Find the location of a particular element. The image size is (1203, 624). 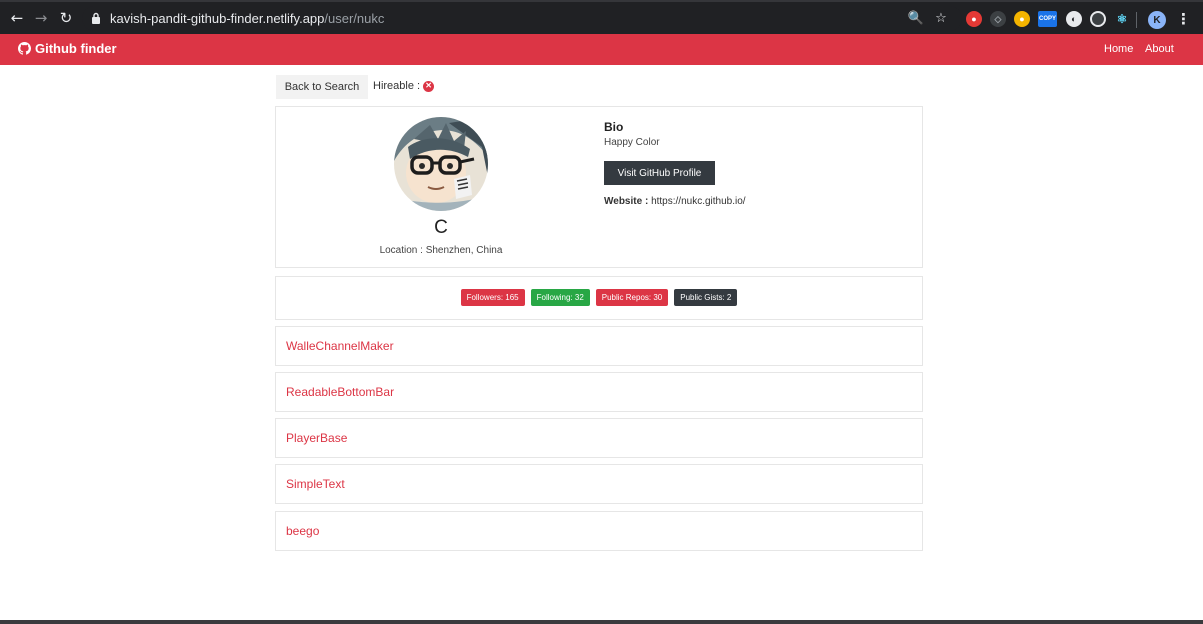

brand: Github finder is located at coordinates (67, 48).